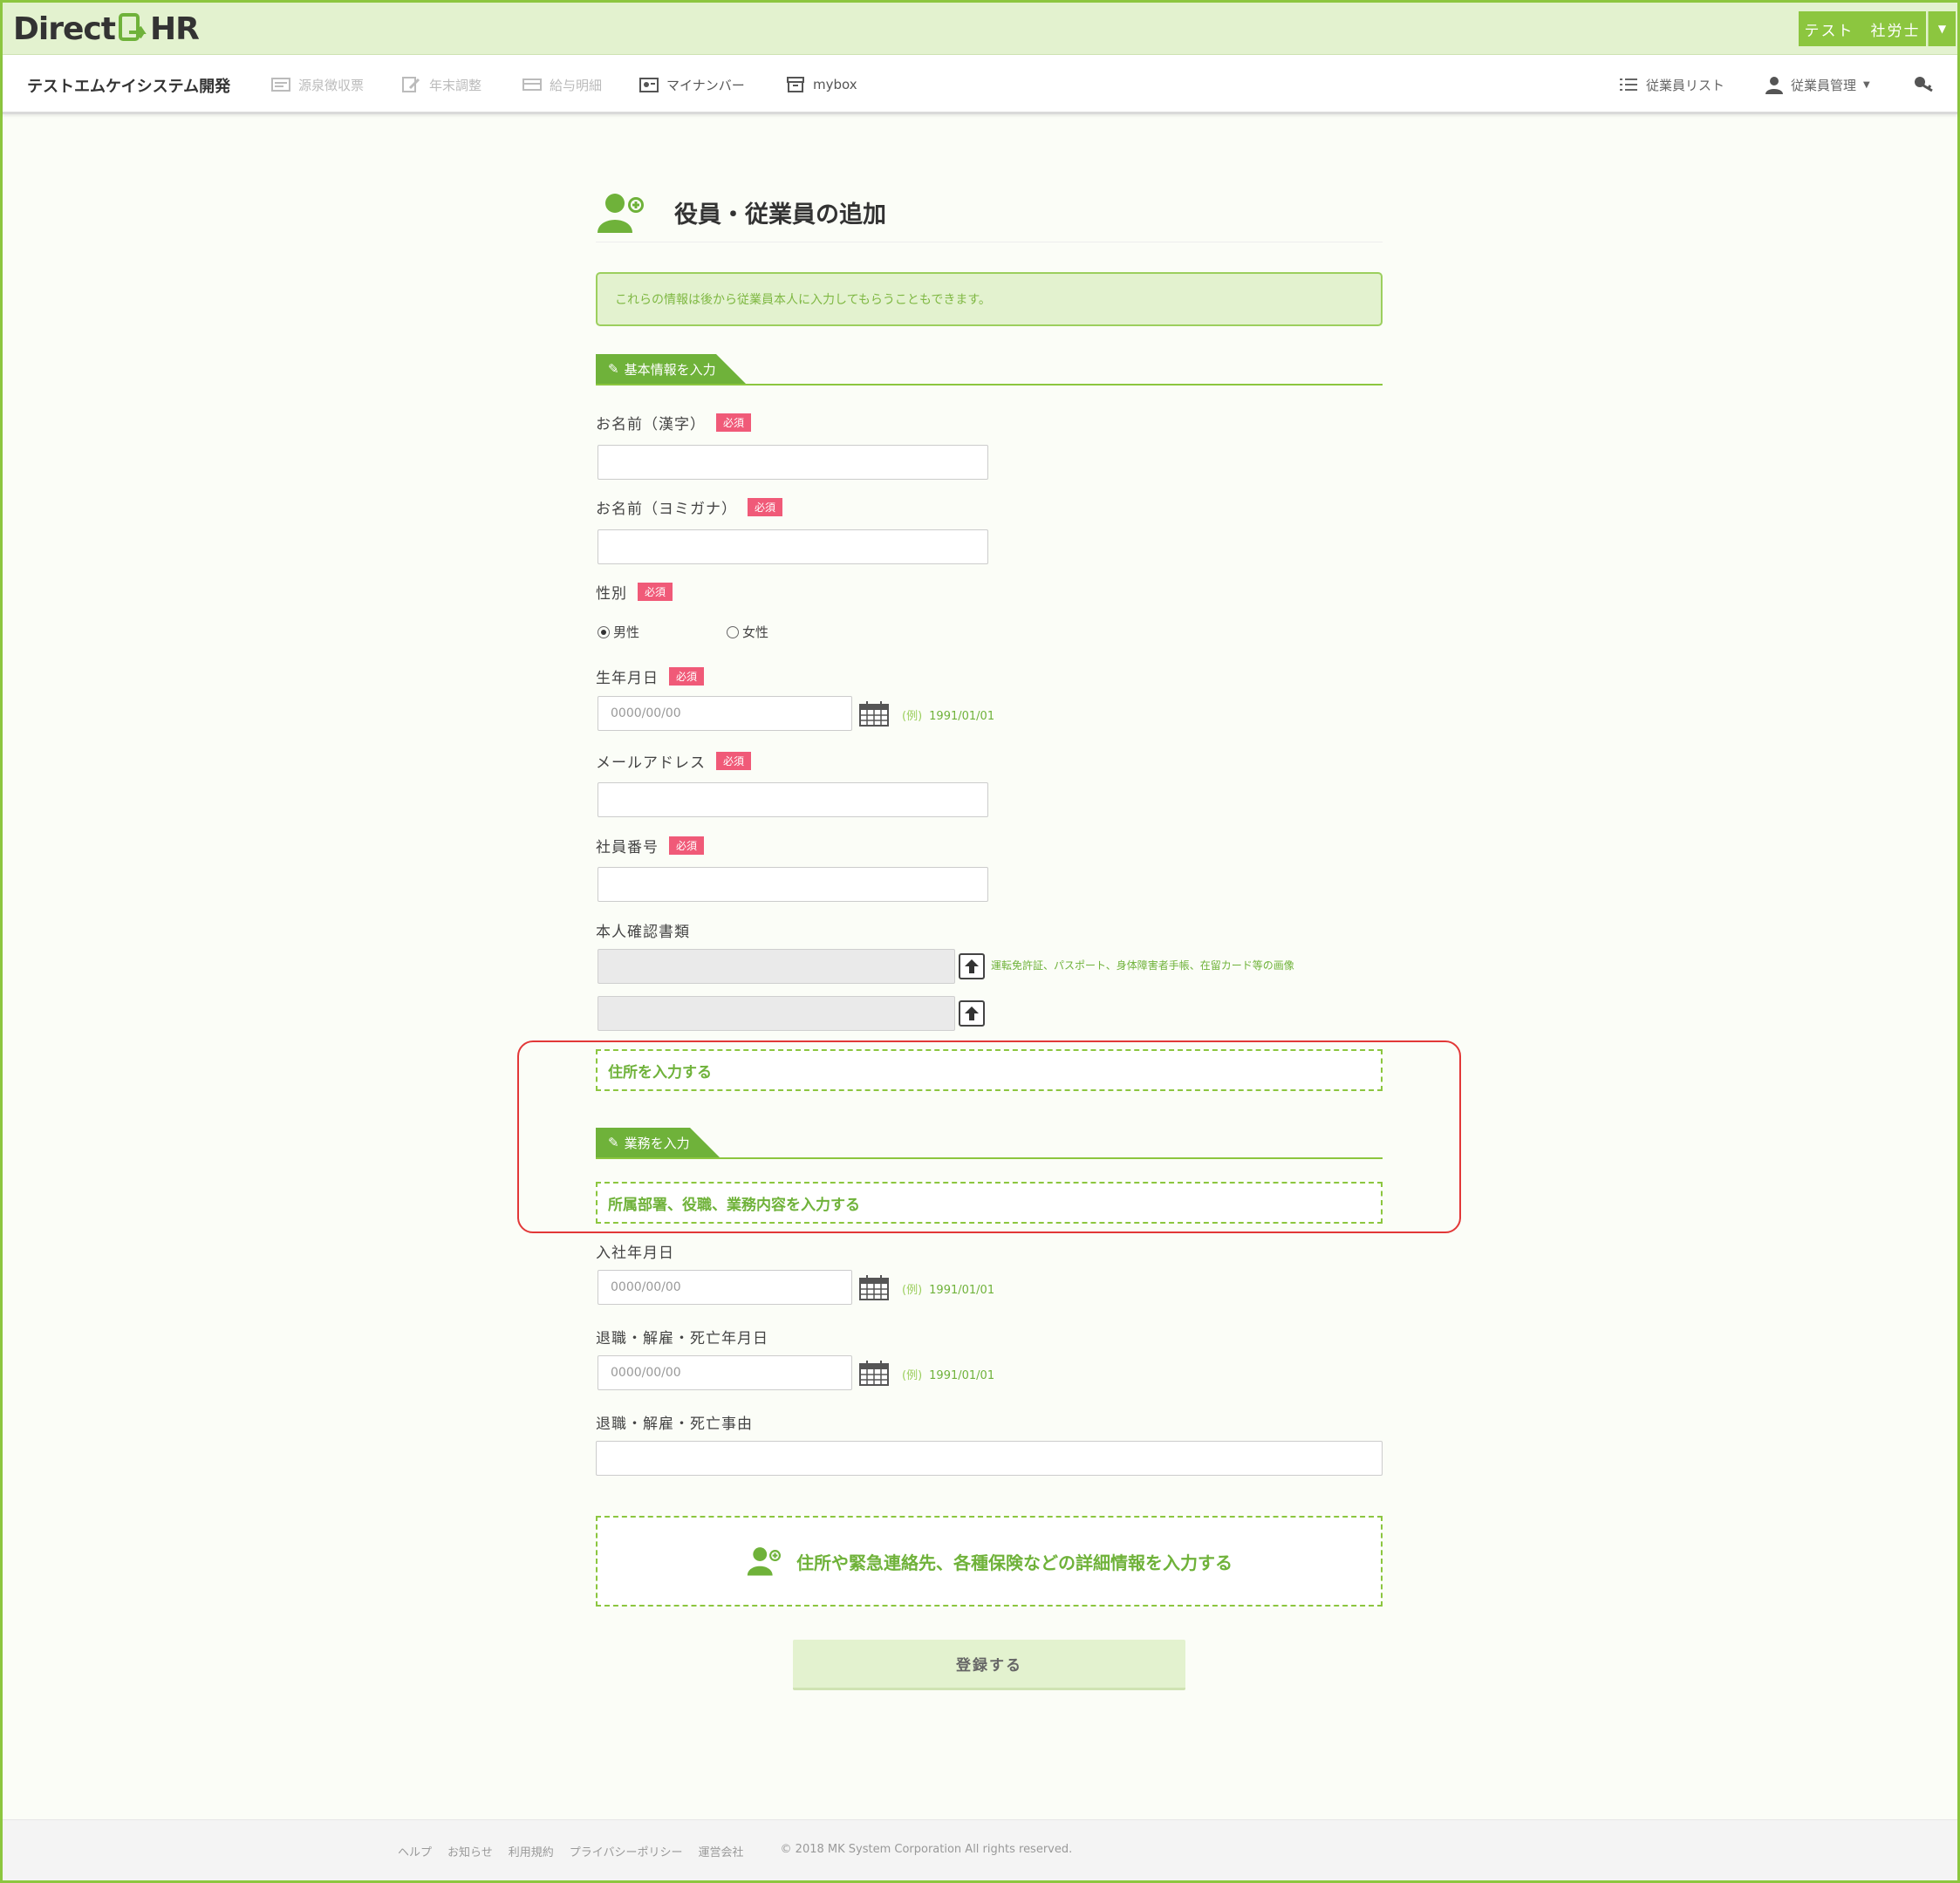 This screenshot has width=1960, height=1883. I want to click on label-text: 本人確認書類, so click(643, 932).